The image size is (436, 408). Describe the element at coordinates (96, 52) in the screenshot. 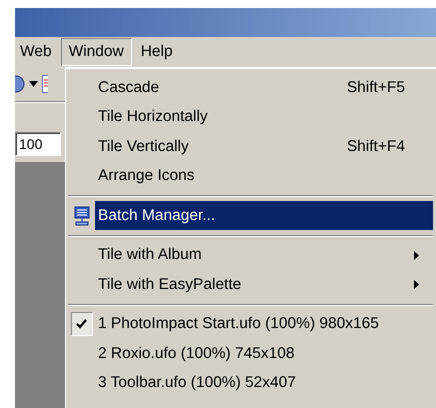

I see `menu-title: Window` at that location.